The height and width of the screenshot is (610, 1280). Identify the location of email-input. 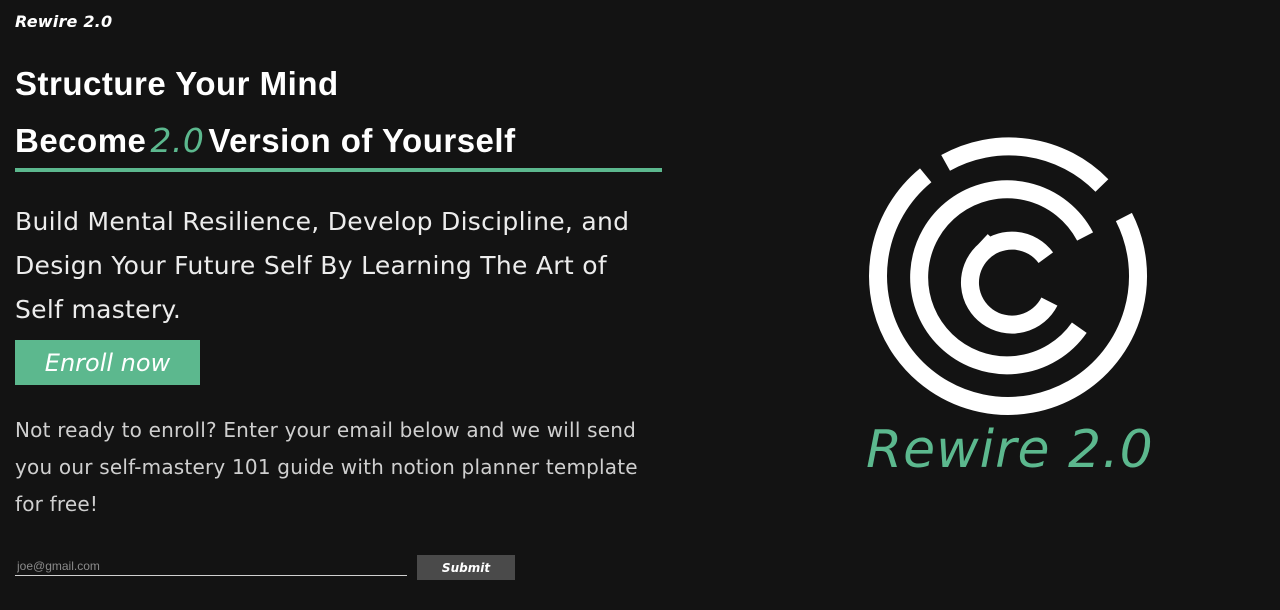
(211, 566).